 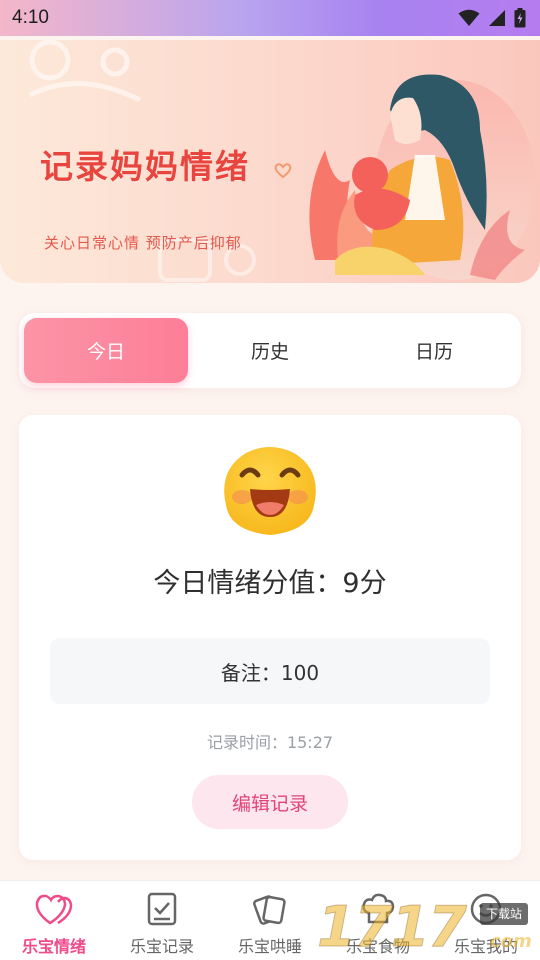 What do you see at coordinates (85, 71) in the screenshot?
I see `stroller-deco-icon` at bounding box center [85, 71].